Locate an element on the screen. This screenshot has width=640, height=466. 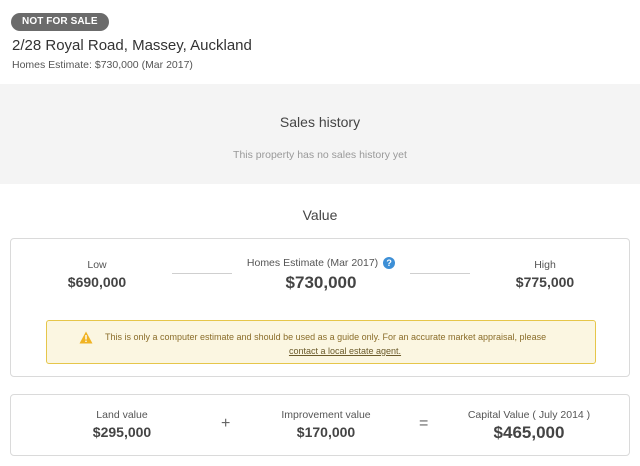
low-label: Low is located at coordinates (97, 265).